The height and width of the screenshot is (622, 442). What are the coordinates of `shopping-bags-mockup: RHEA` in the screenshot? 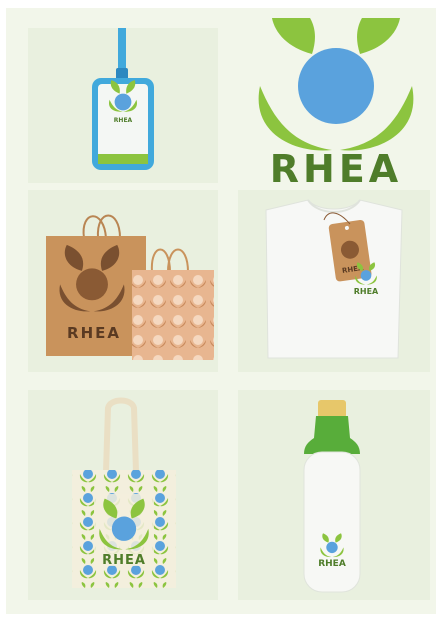 It's located at (130, 287).